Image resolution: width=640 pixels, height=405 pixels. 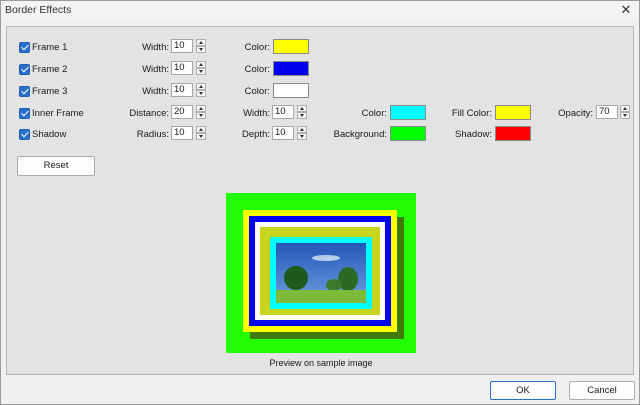 I want to click on shadow-label: Shadow, so click(x=49, y=134).